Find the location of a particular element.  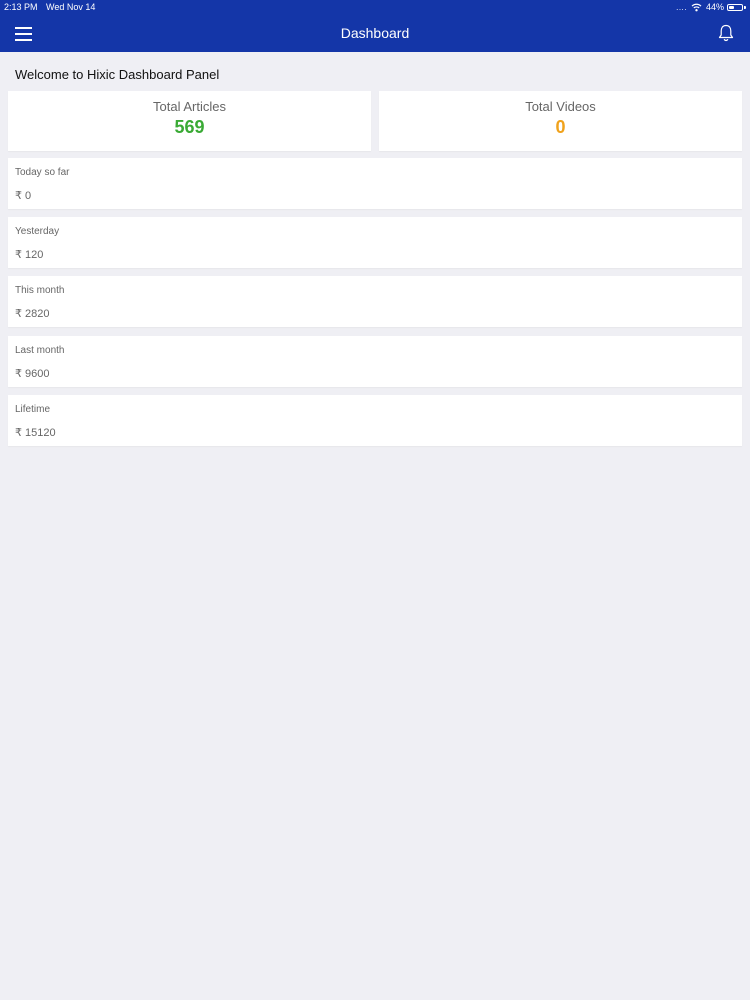

total-articles-label: Total Articles is located at coordinates (189, 106).